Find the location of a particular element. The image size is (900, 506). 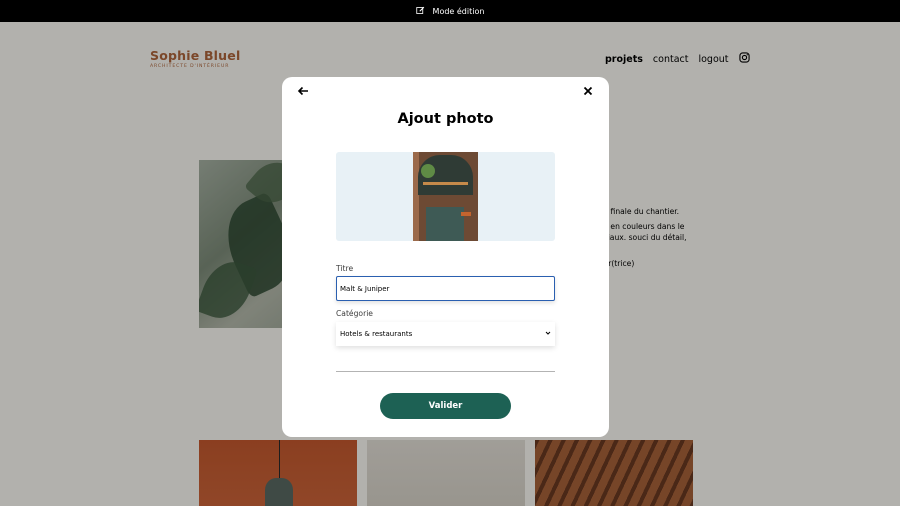

submit-button: Valider is located at coordinates (445, 406).